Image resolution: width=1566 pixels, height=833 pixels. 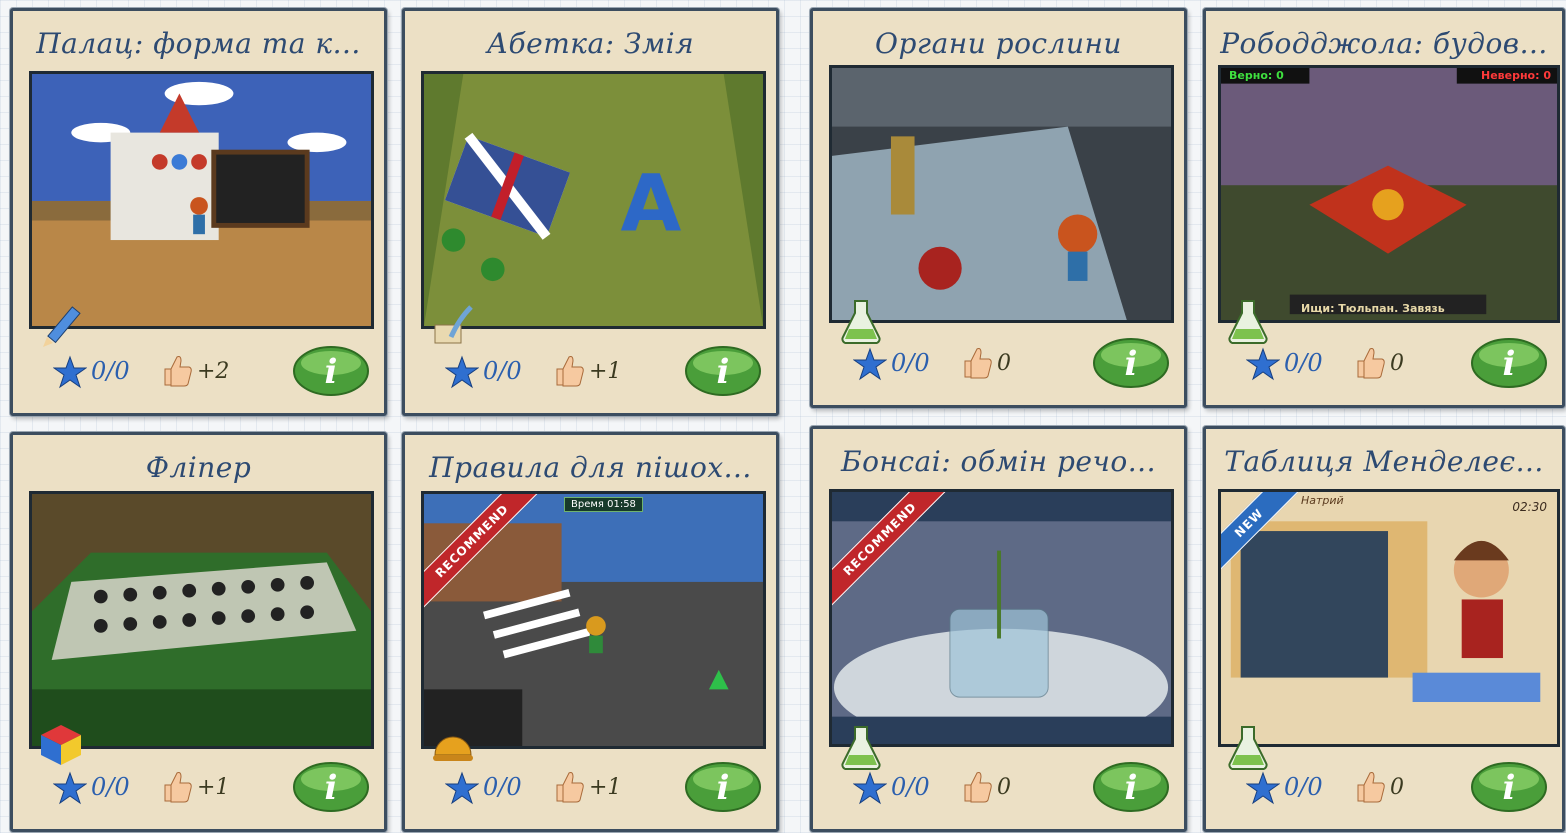 I want to click on game-card-plant-organs: Органи рослини 0/0 0 i, so click(x=998, y=208).